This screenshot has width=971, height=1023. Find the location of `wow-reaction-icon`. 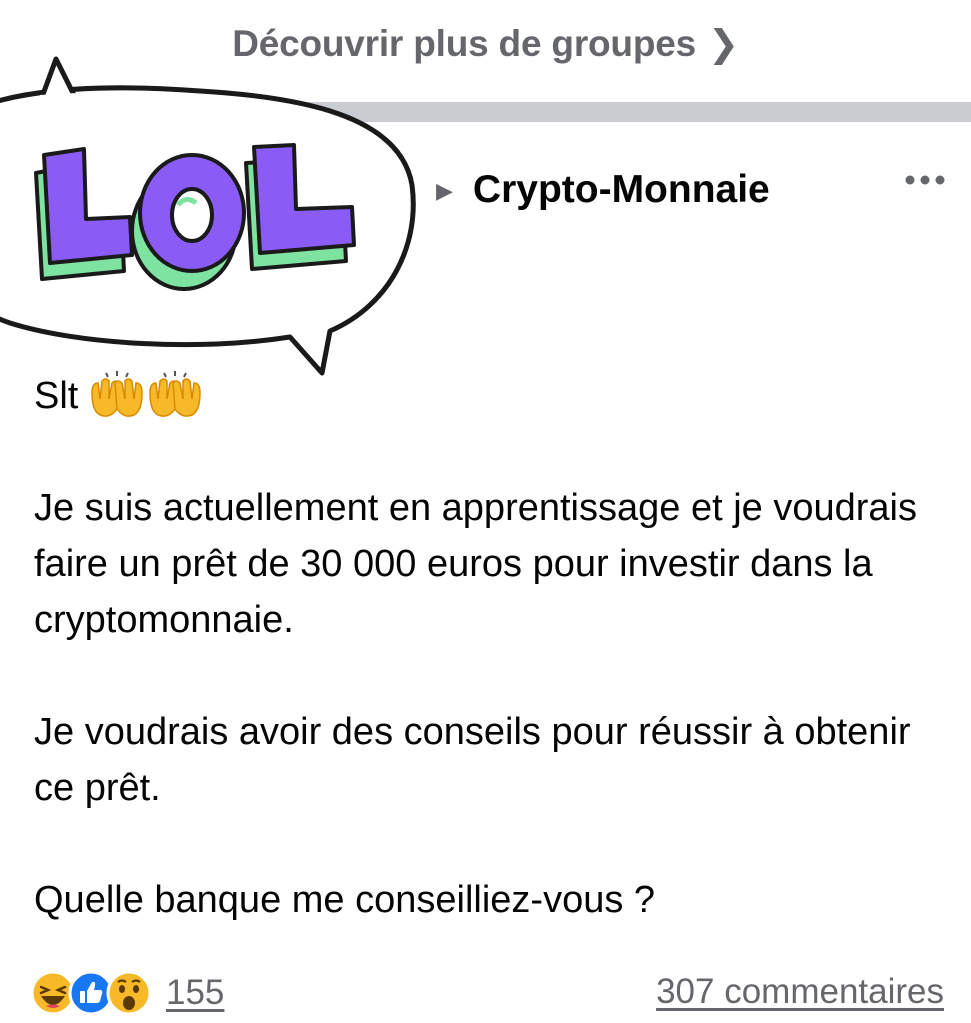

wow-reaction-icon is located at coordinates (129, 993).